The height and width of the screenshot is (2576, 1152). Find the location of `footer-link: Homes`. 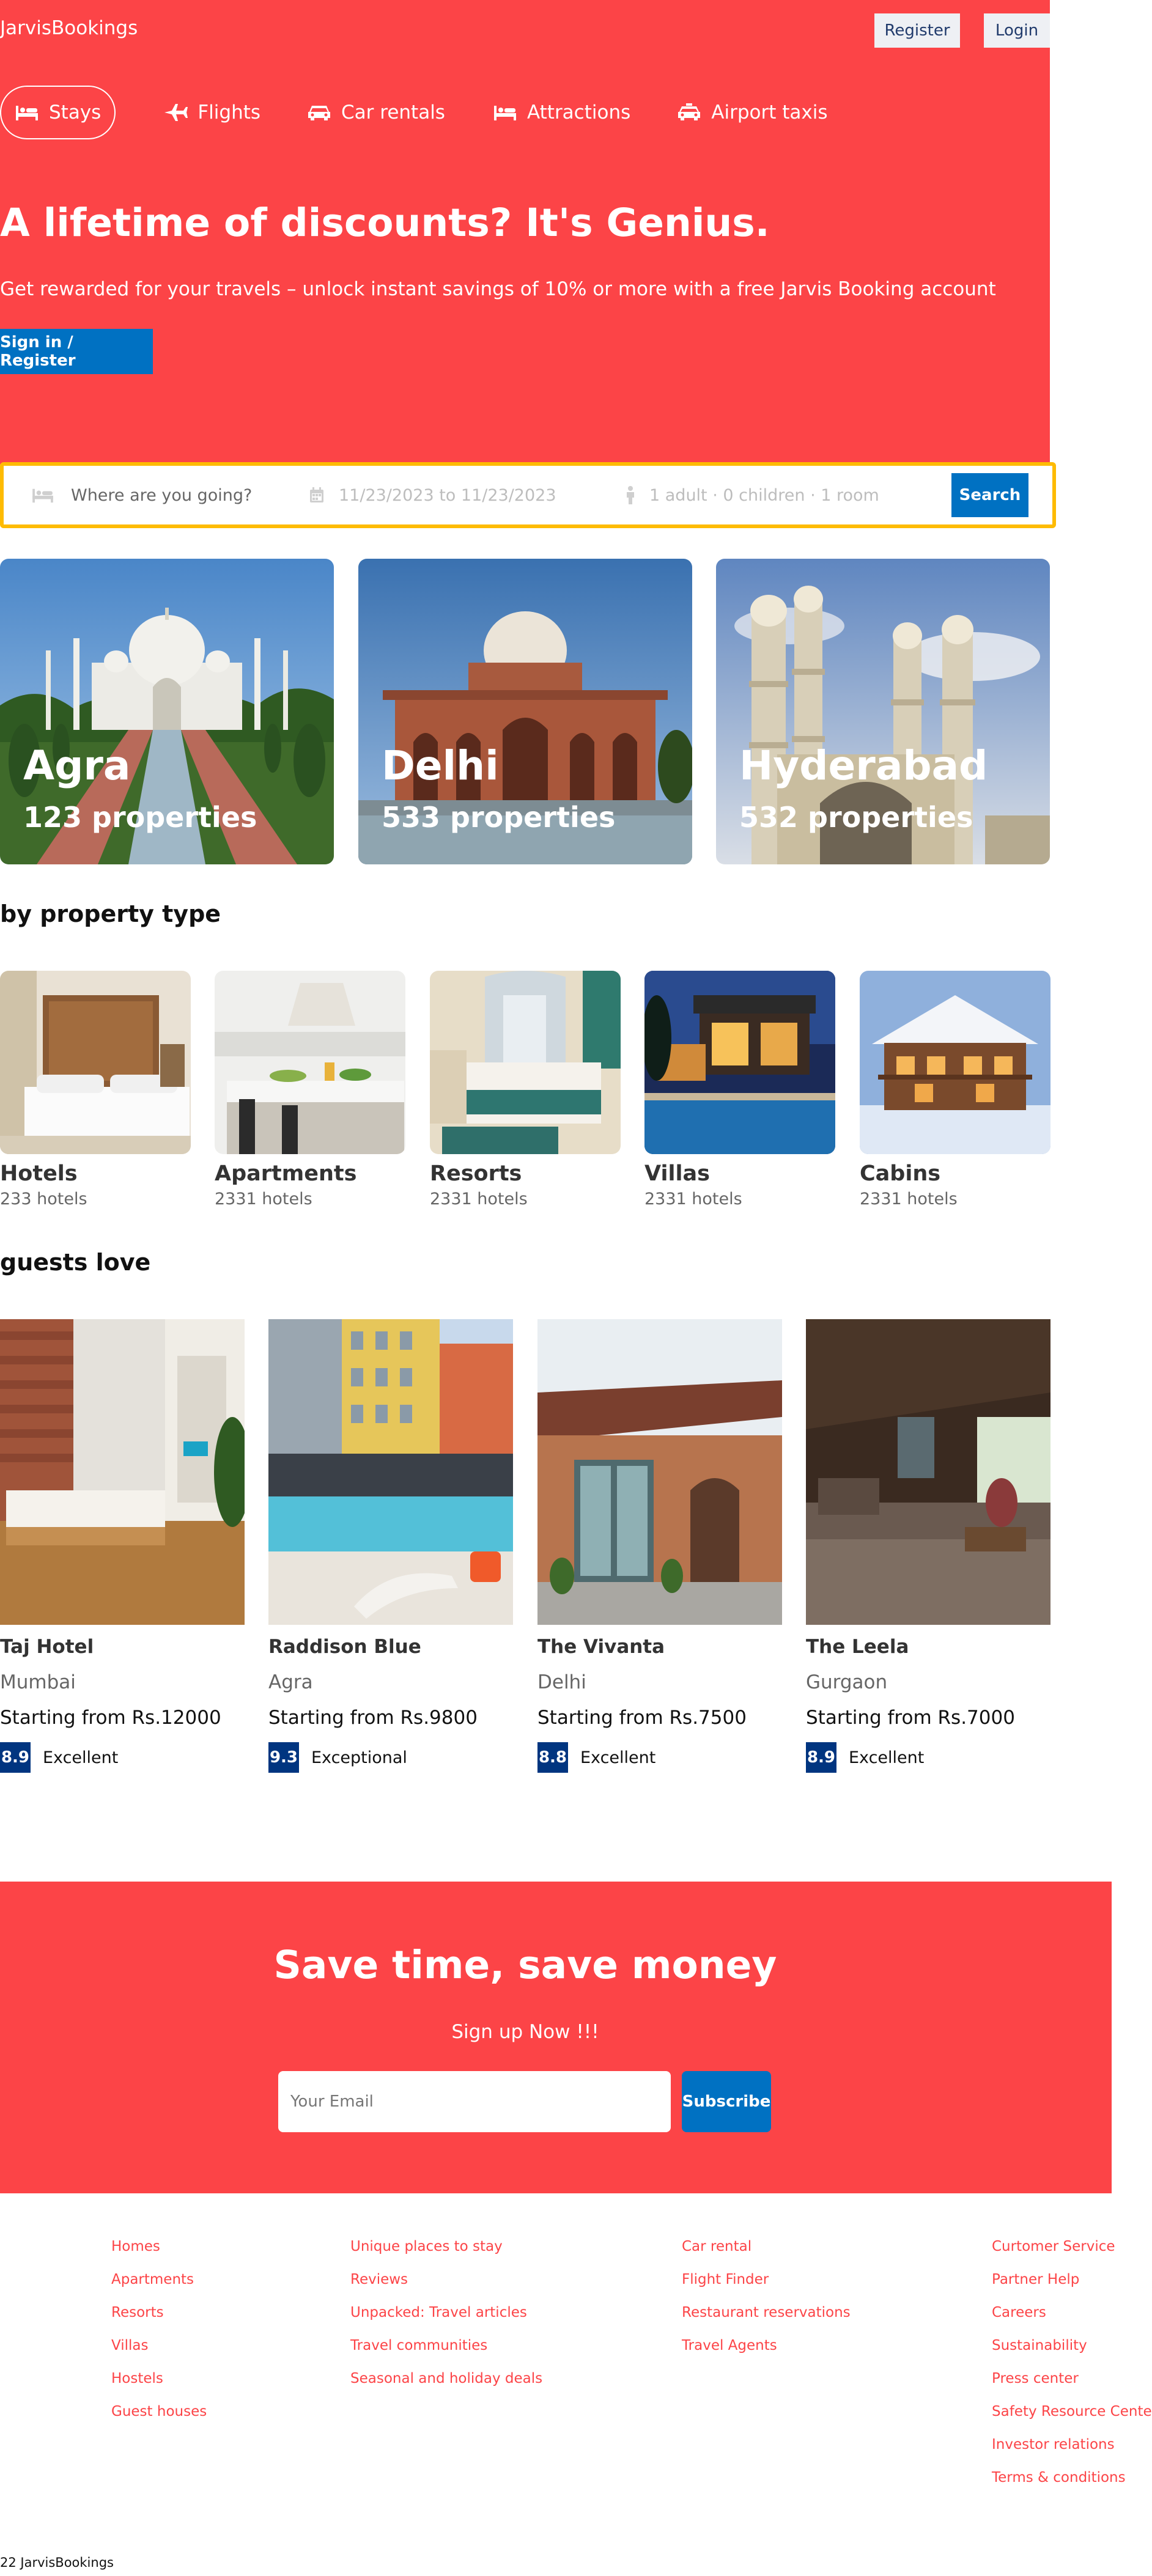

footer-link: Homes is located at coordinates (159, 2246).